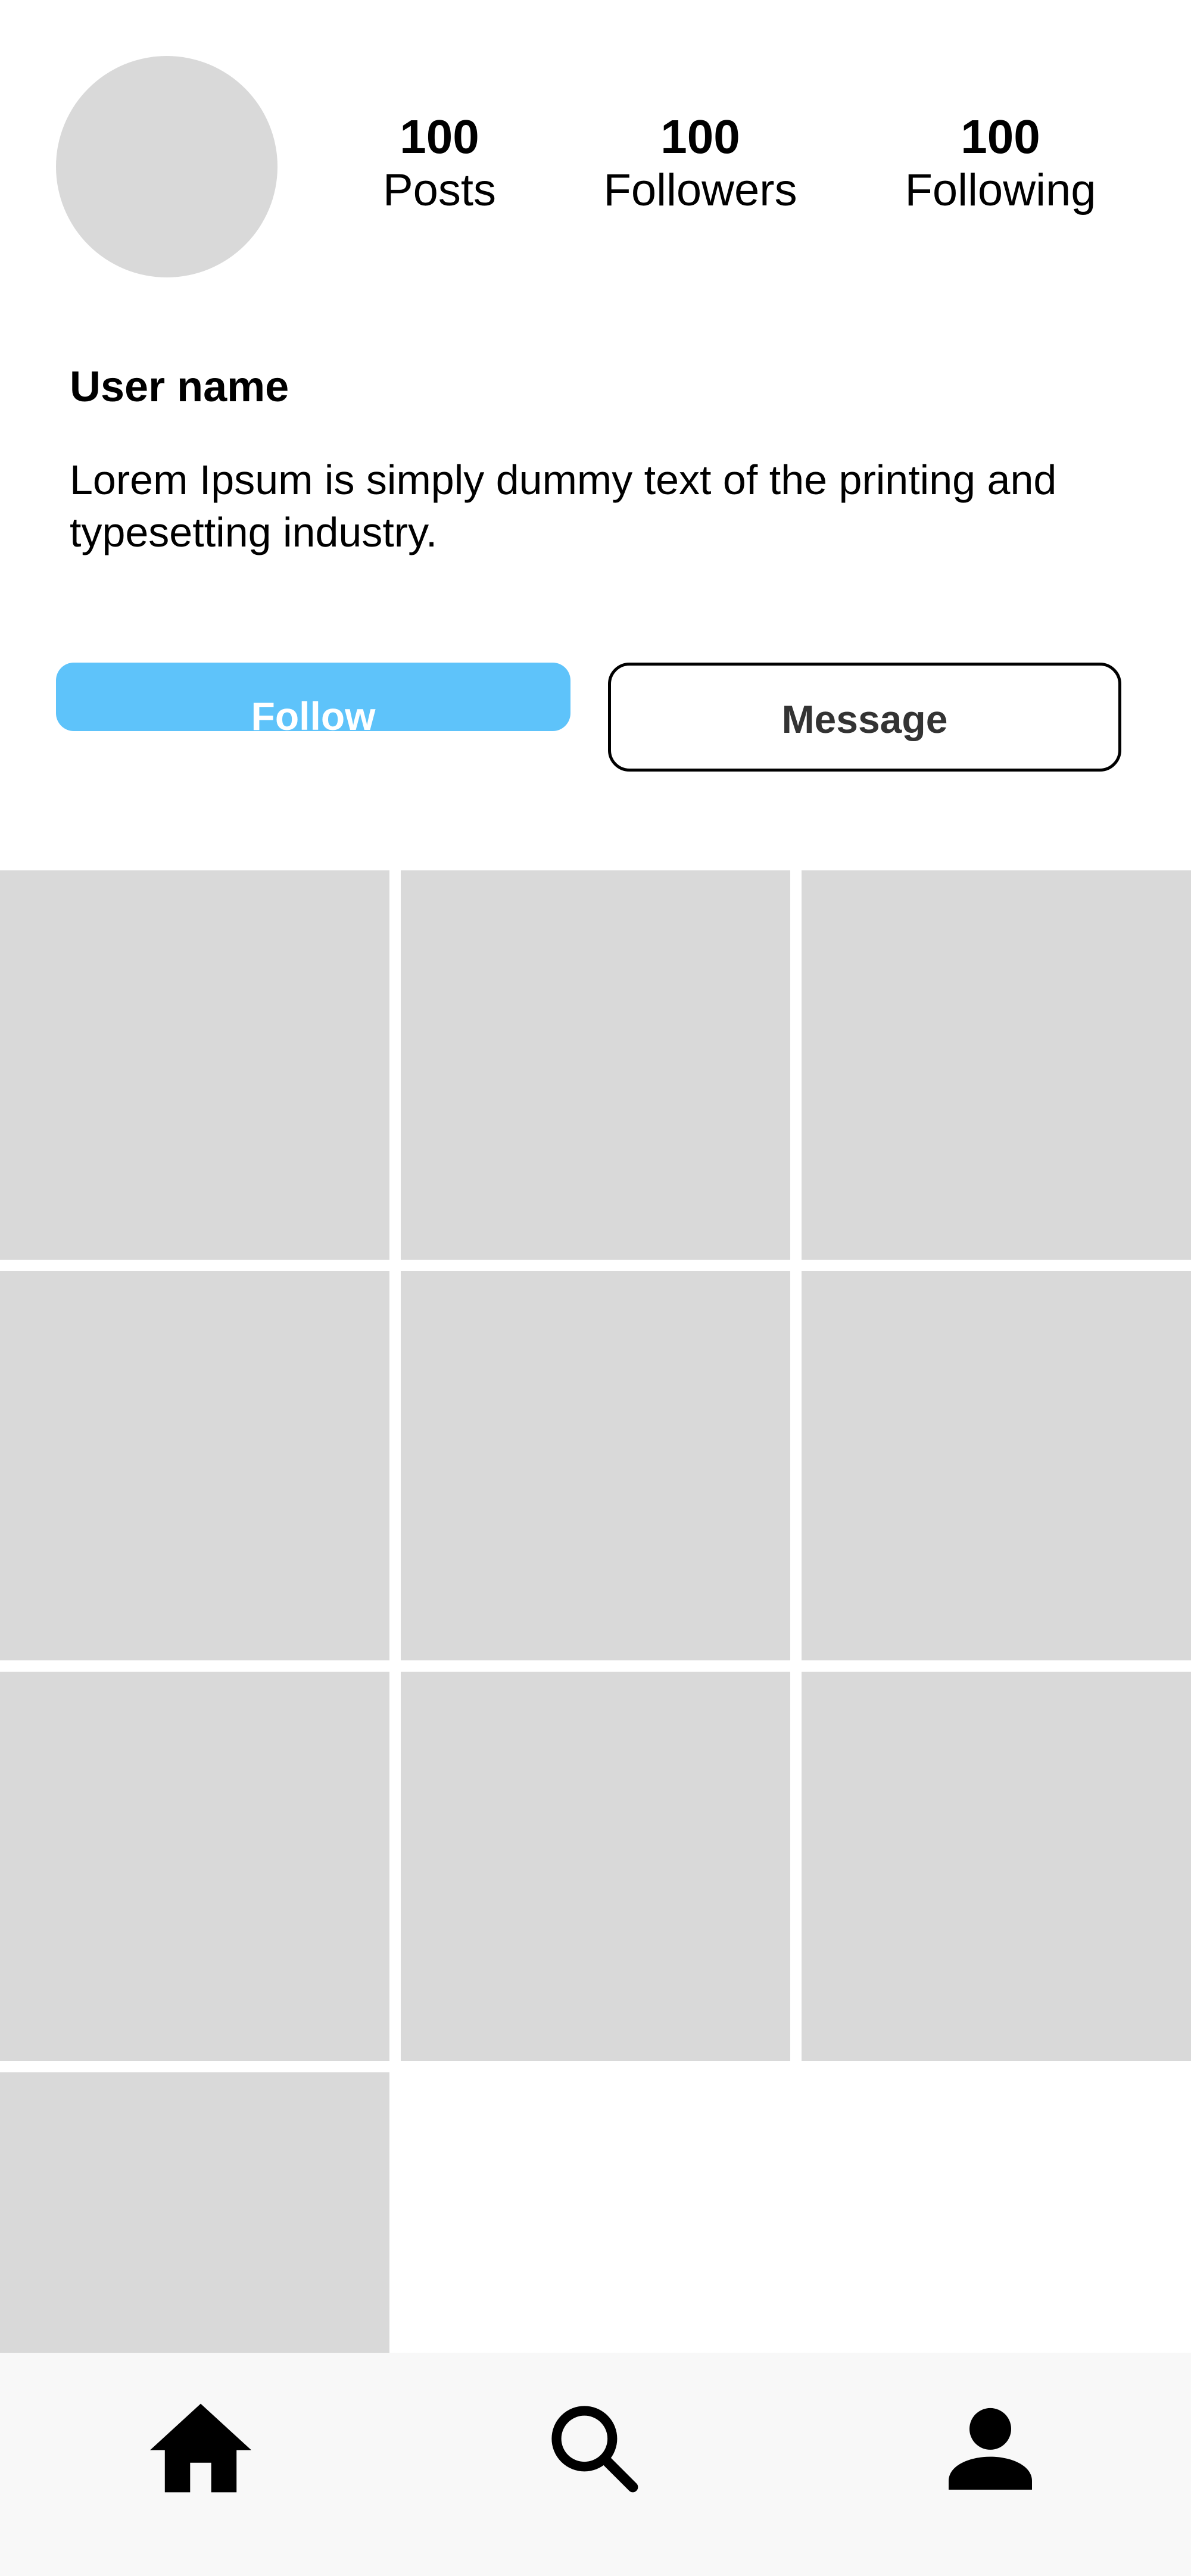  I want to click on follow-button: Follow, so click(313, 697).